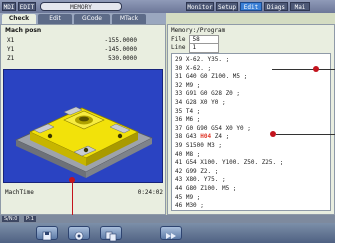  What do you see at coordinates (206, 137) in the screenshot?
I see `highlighted-token: H04` at bounding box center [206, 137].